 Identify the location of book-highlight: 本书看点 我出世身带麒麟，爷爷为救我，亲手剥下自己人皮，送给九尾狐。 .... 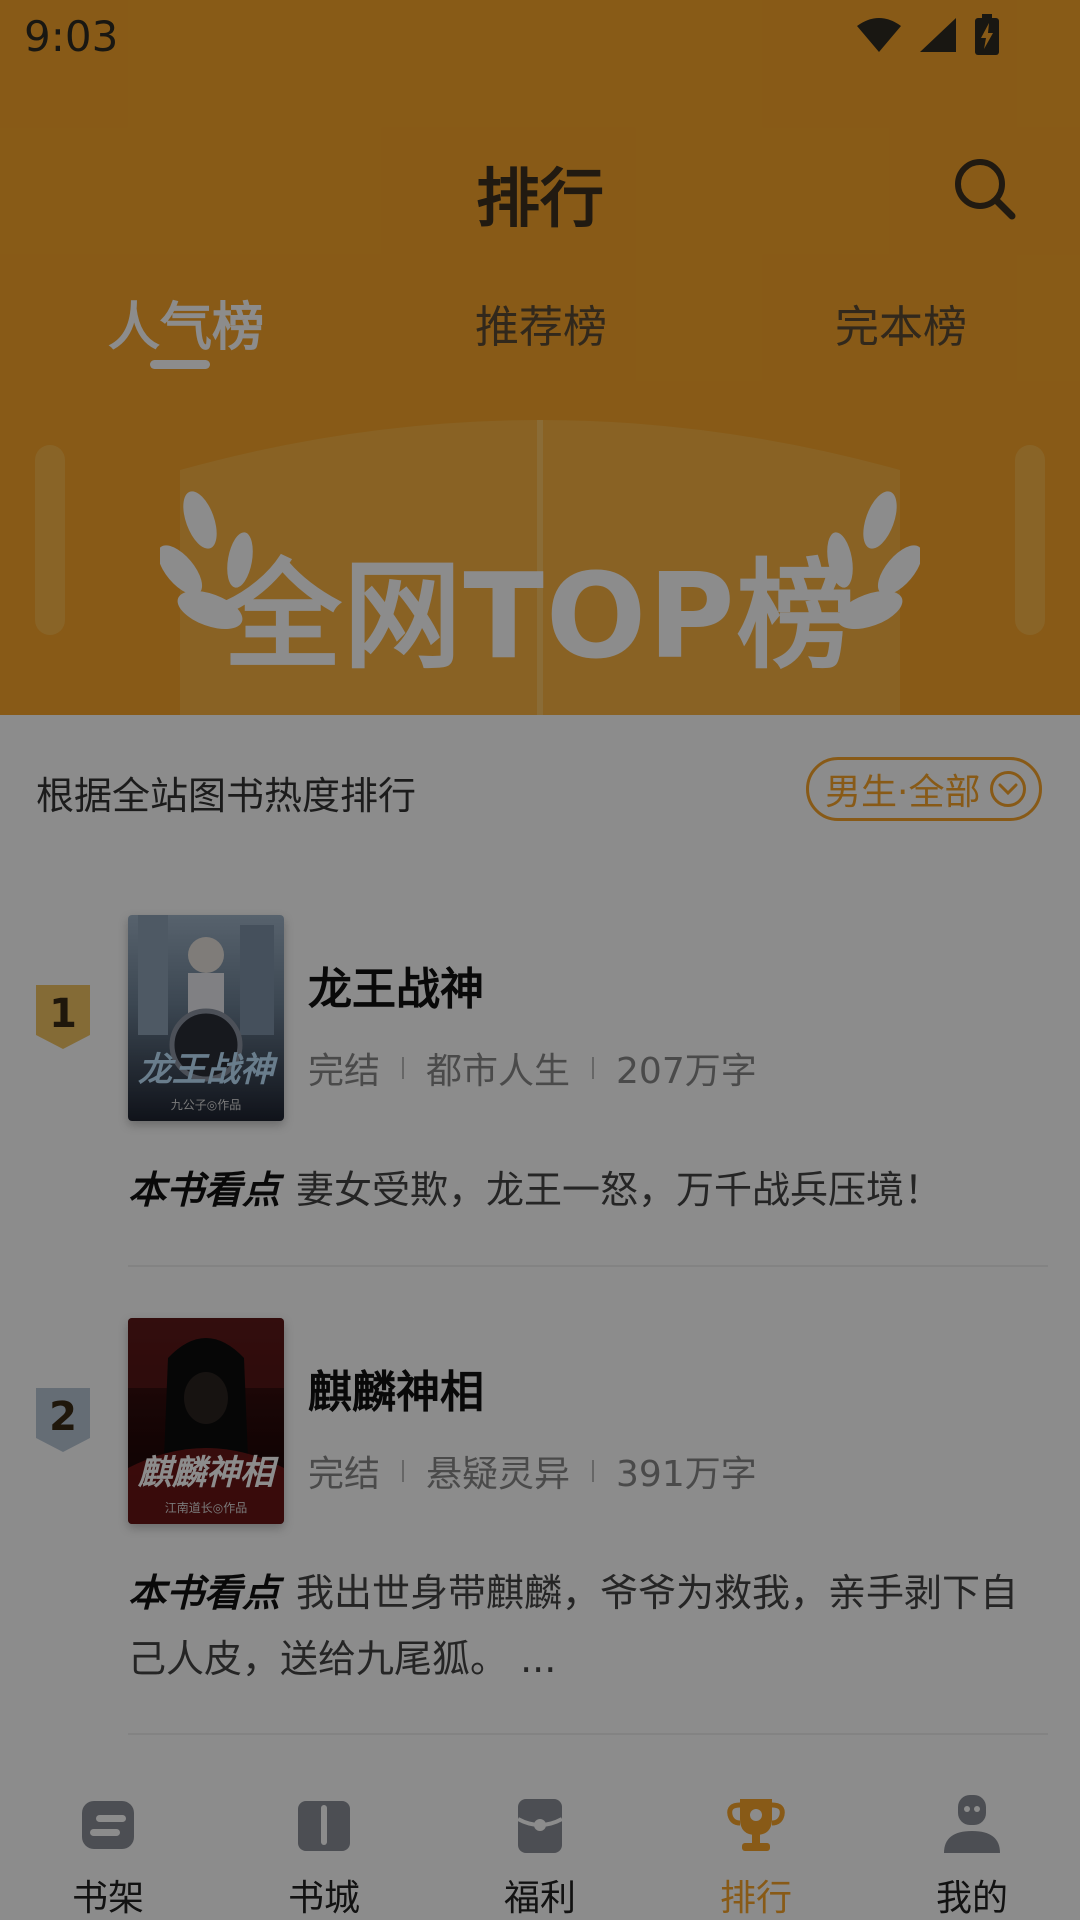
(578, 1626).